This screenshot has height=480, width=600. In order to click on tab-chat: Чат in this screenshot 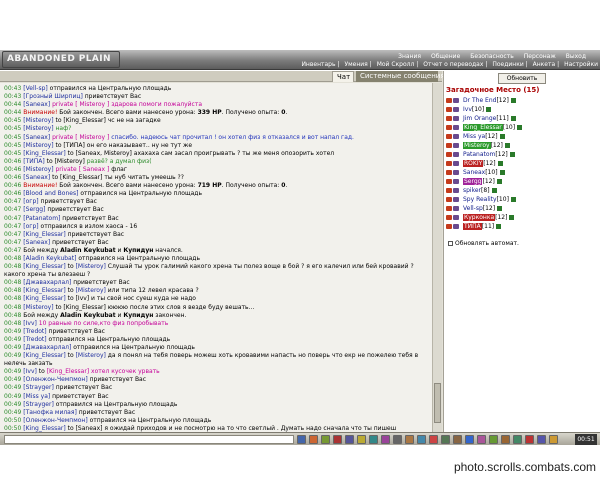, I will do `click(343, 76)`.